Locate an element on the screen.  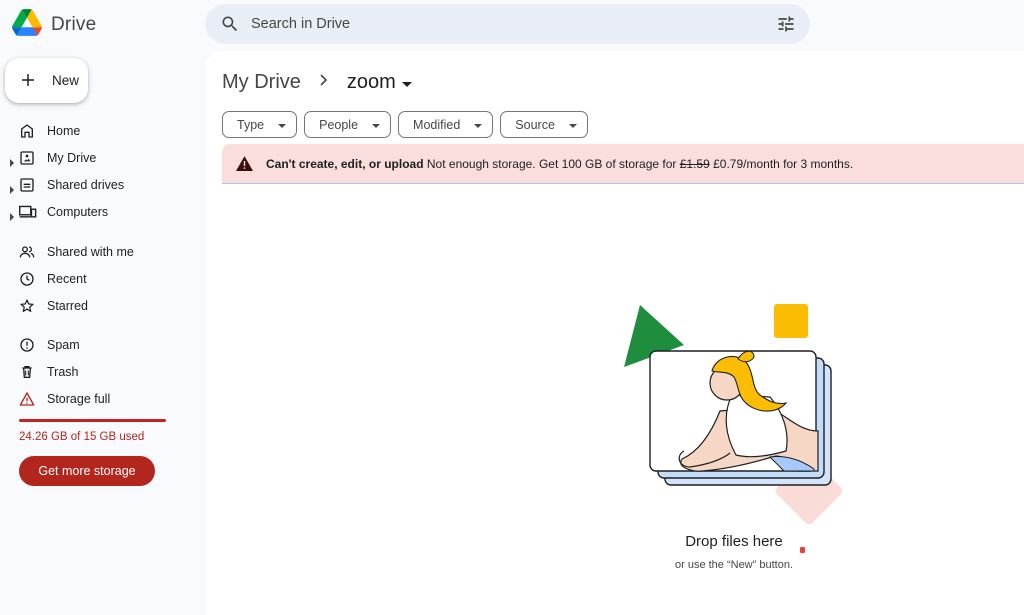
sidebar-item-label: Shared with me is located at coordinates (90, 252).